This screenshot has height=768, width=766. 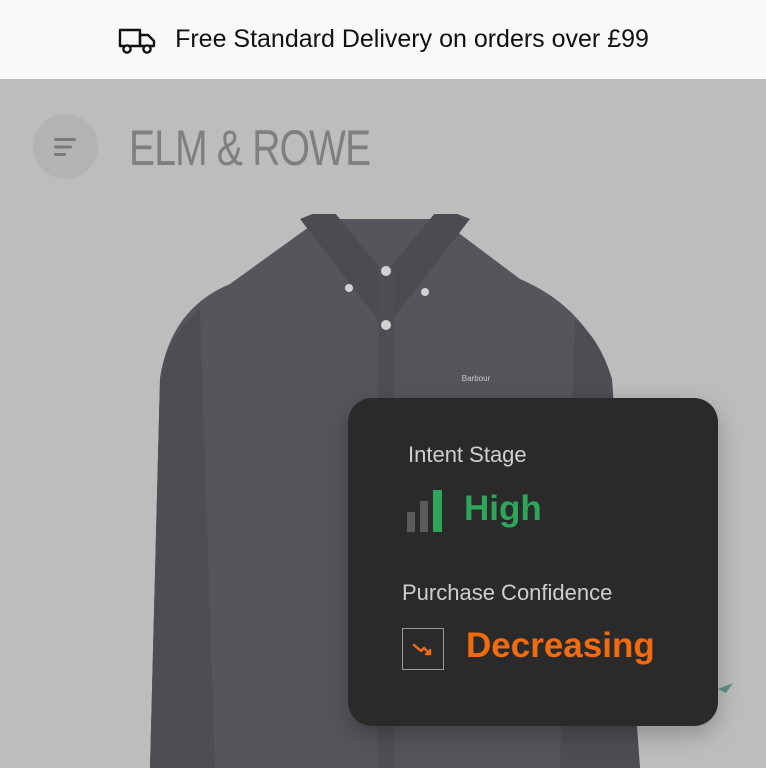 I want to click on intent-stage-value: High, so click(x=503, y=508).